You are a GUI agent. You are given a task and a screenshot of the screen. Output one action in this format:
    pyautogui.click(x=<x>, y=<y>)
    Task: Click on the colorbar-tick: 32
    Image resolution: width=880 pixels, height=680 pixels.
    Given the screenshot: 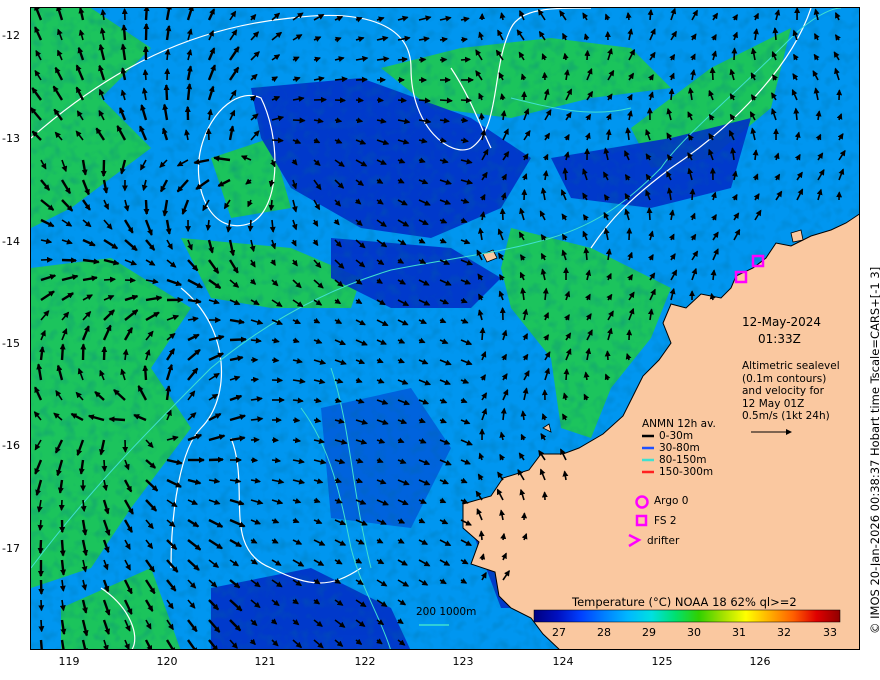 What is the action you would take?
    pyautogui.click(x=784, y=632)
    